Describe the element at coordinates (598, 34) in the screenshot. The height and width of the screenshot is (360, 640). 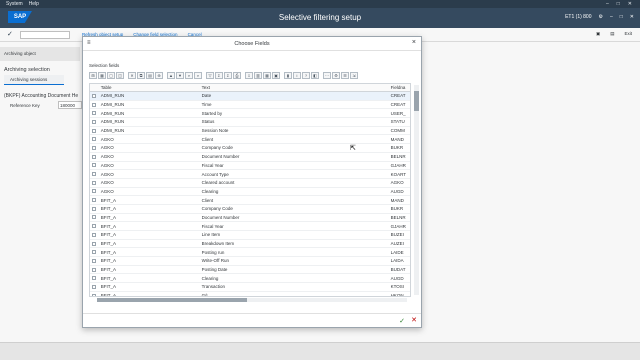
I see `save-icon: ▣` at that location.